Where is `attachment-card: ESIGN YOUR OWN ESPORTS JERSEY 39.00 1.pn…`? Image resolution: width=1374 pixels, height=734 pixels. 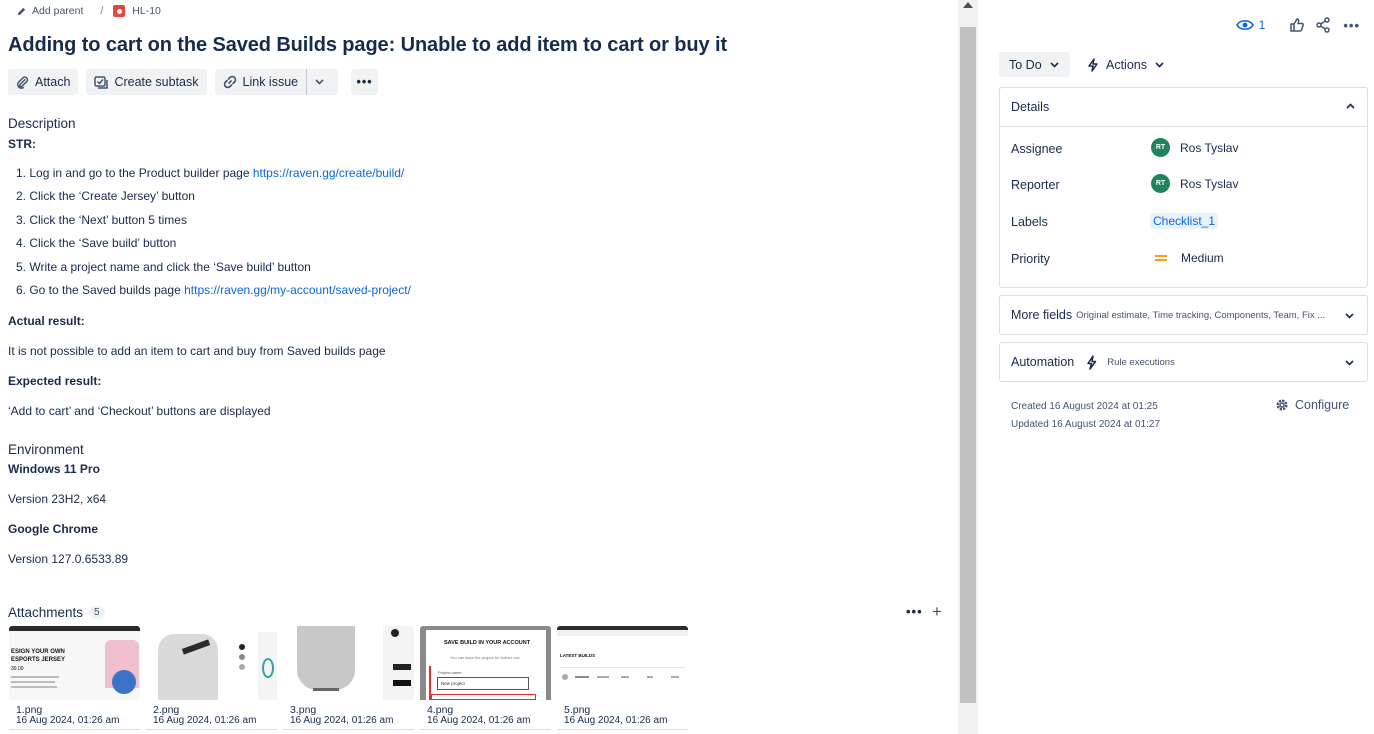
attachment-card: ESIGN YOUR OWN ESPORTS JERSEY 39.00 1.pn… is located at coordinates (74, 678).